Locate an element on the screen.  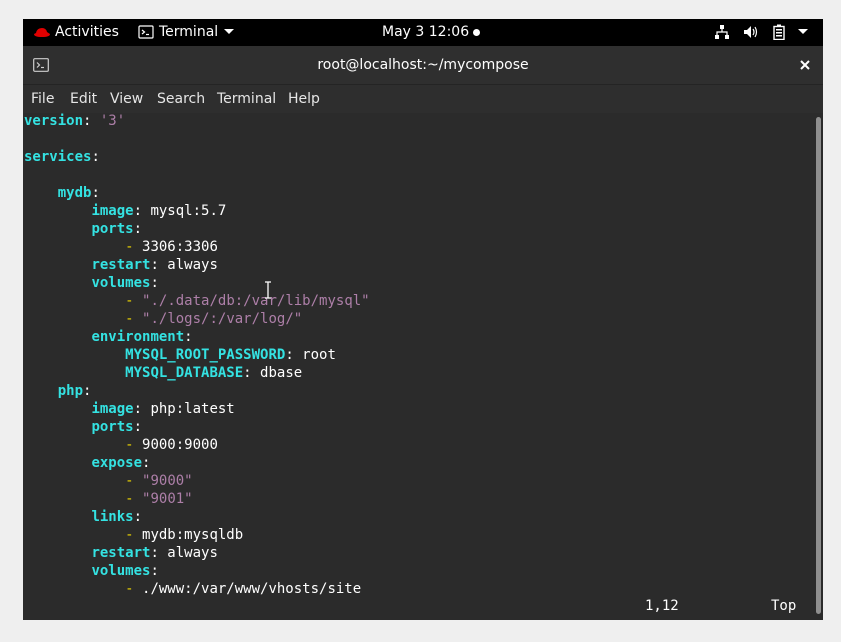
menu-search: Search is located at coordinates (181, 99).